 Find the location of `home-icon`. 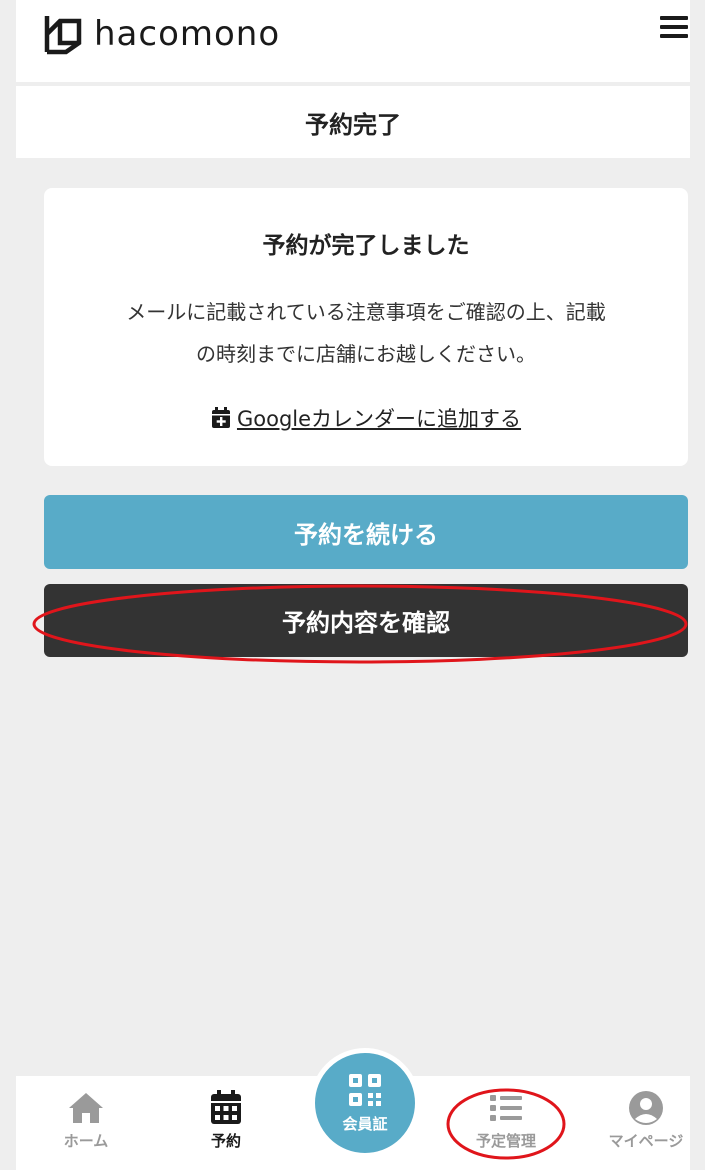

home-icon is located at coordinates (86, 1108).